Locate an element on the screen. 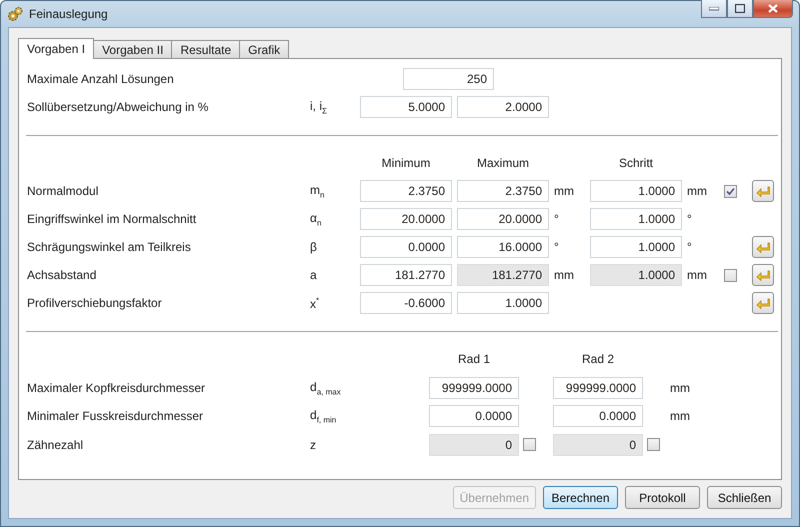 The image size is (800, 527). tab: Vorgaben II is located at coordinates (132, 49).